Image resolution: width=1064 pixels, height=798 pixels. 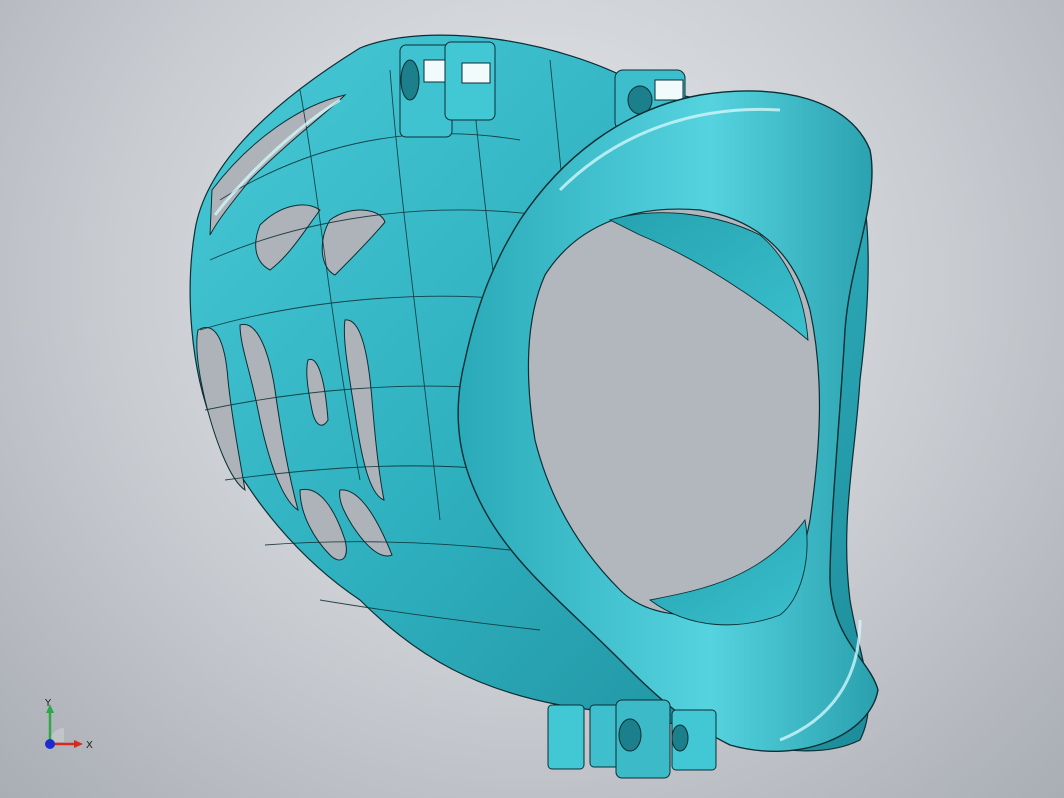 What do you see at coordinates (566, 737) in the screenshot?
I see `mounting-tab` at bounding box center [566, 737].